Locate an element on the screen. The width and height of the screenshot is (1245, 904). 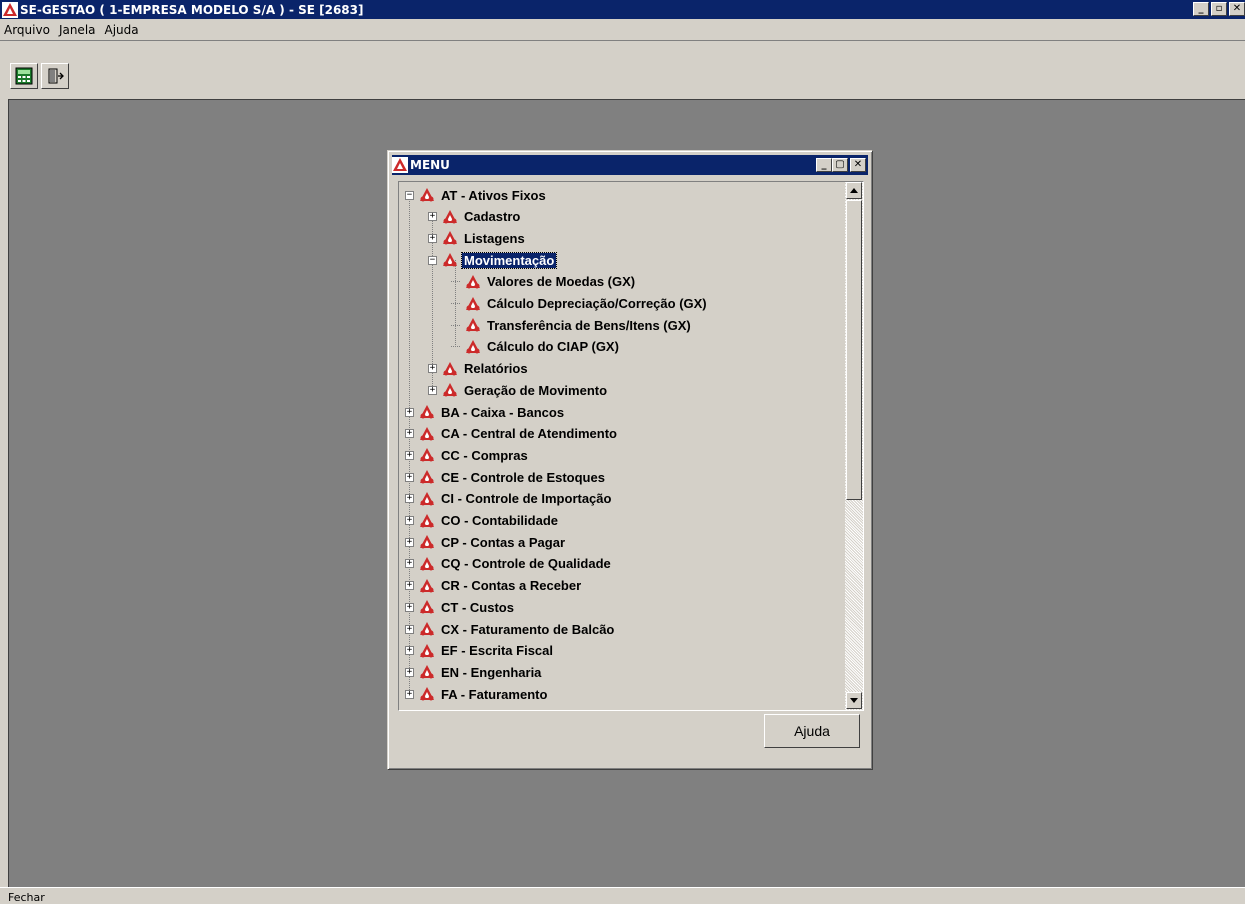
tree-module-node: + CQ - Controle de Qualidade is located at coordinates (509, 564).